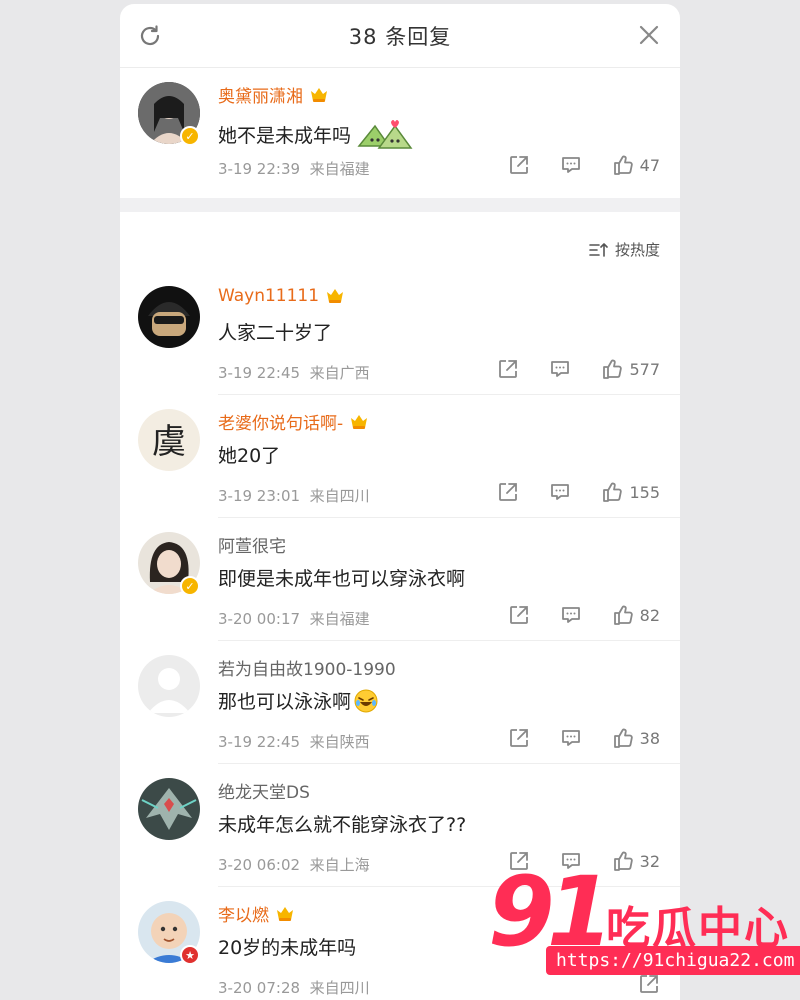  What do you see at coordinates (400, 333) in the screenshot?
I see `list-item: Wayn11111 人家二十岁了 3-19 22:45 来自广西 577` at bounding box center [400, 333].